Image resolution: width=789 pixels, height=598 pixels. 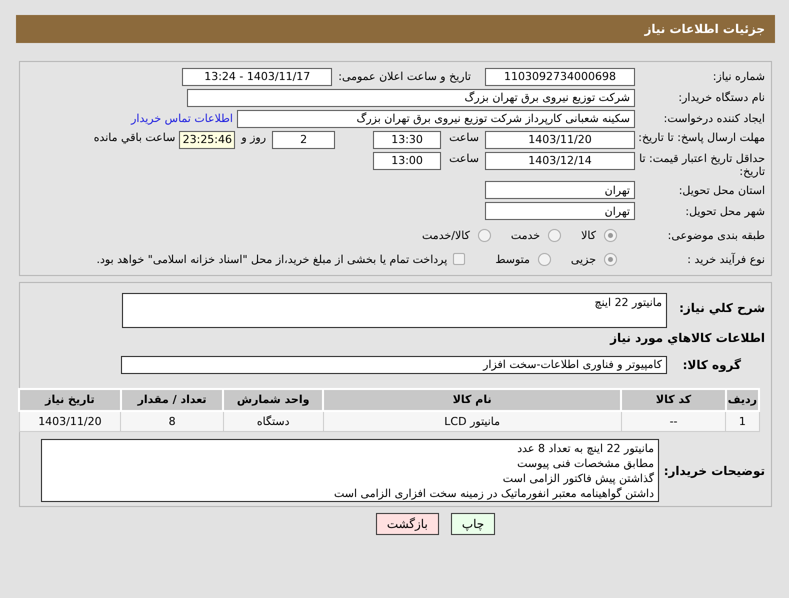 I want to click on field-label: شرح كلي نياز:, so click(x=722, y=308).